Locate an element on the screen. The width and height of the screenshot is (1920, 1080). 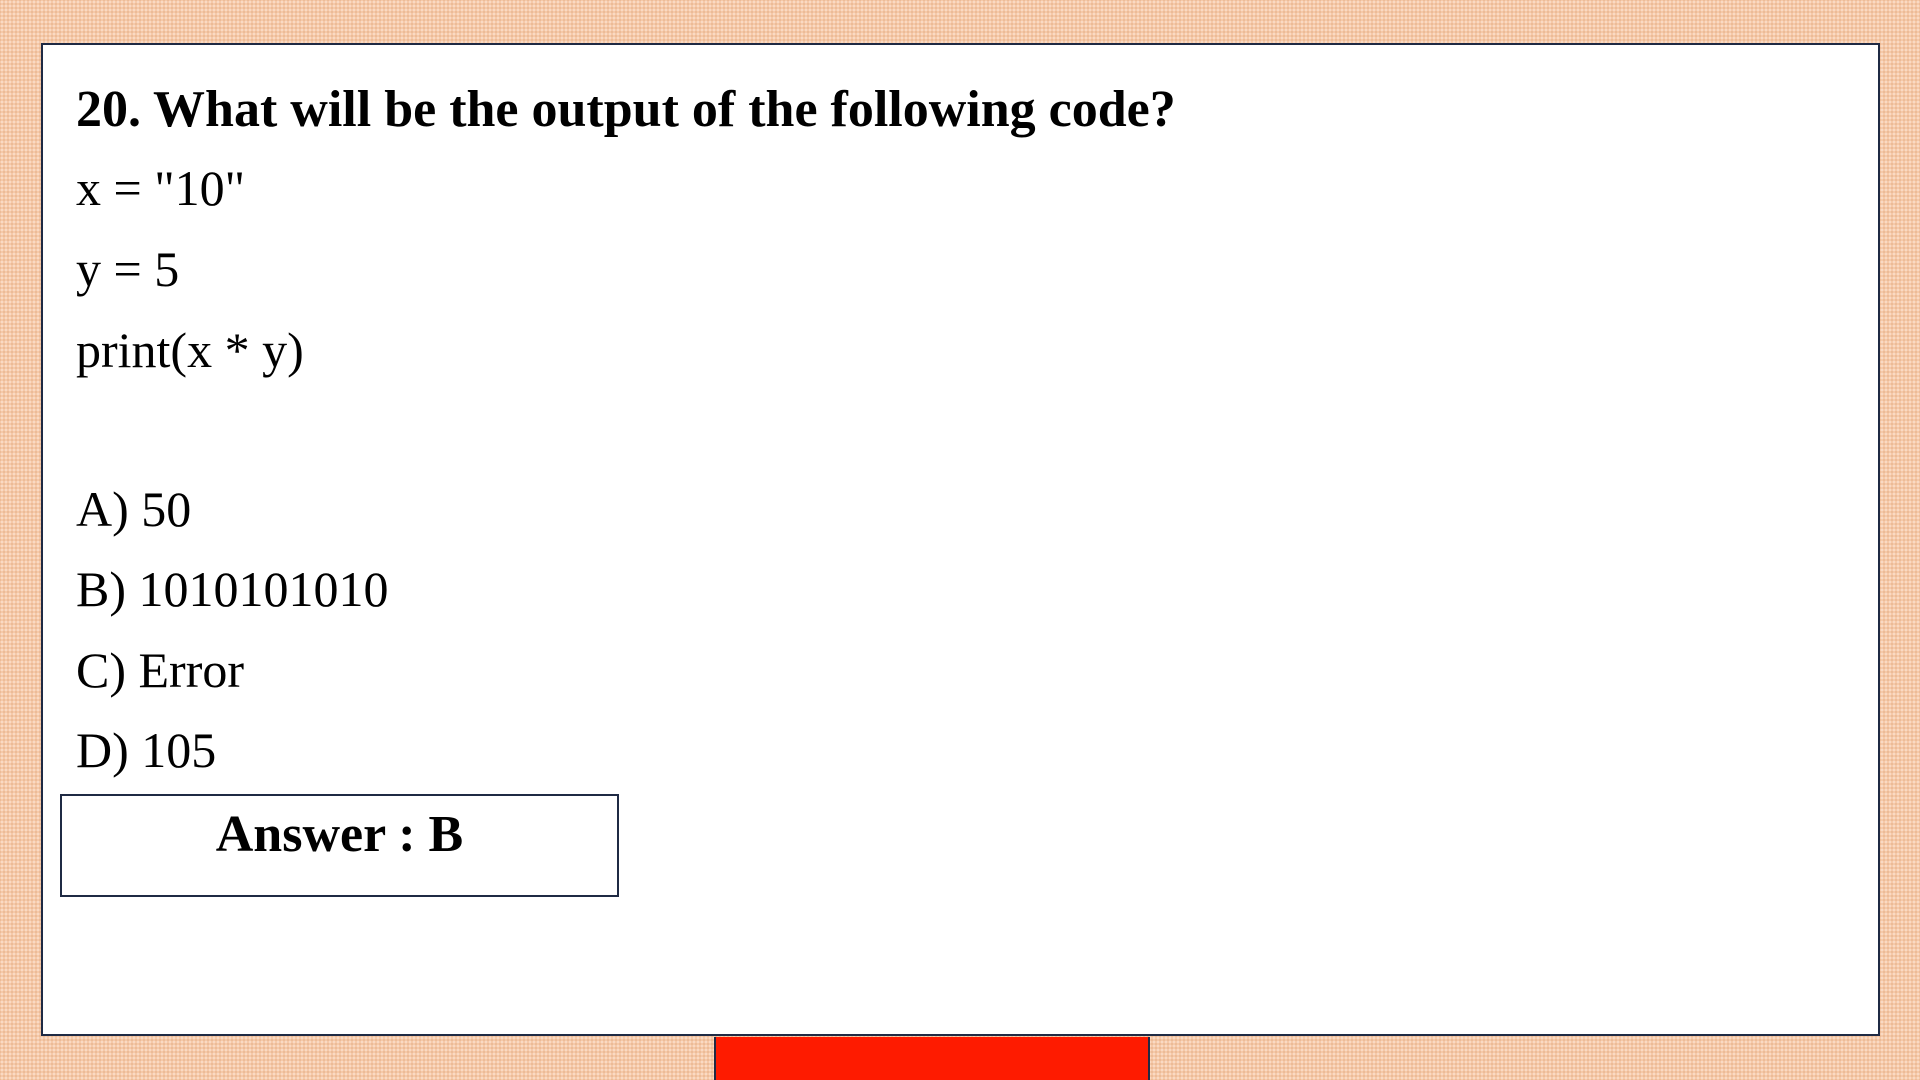
code-line-3: print(x * y) is located at coordinates (190, 350).